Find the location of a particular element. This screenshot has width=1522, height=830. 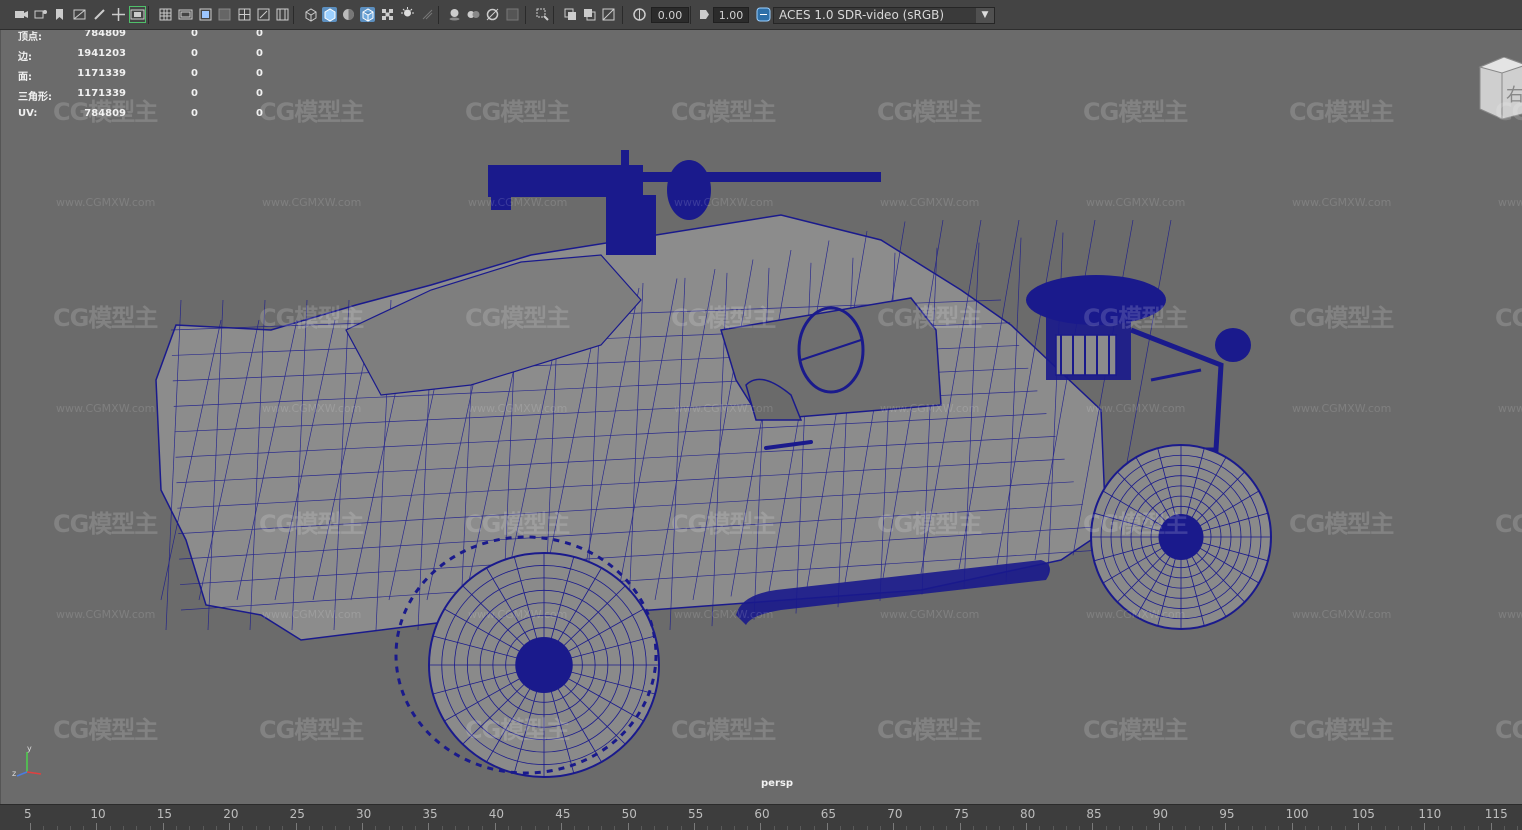

textured-icon is located at coordinates (348, 14).